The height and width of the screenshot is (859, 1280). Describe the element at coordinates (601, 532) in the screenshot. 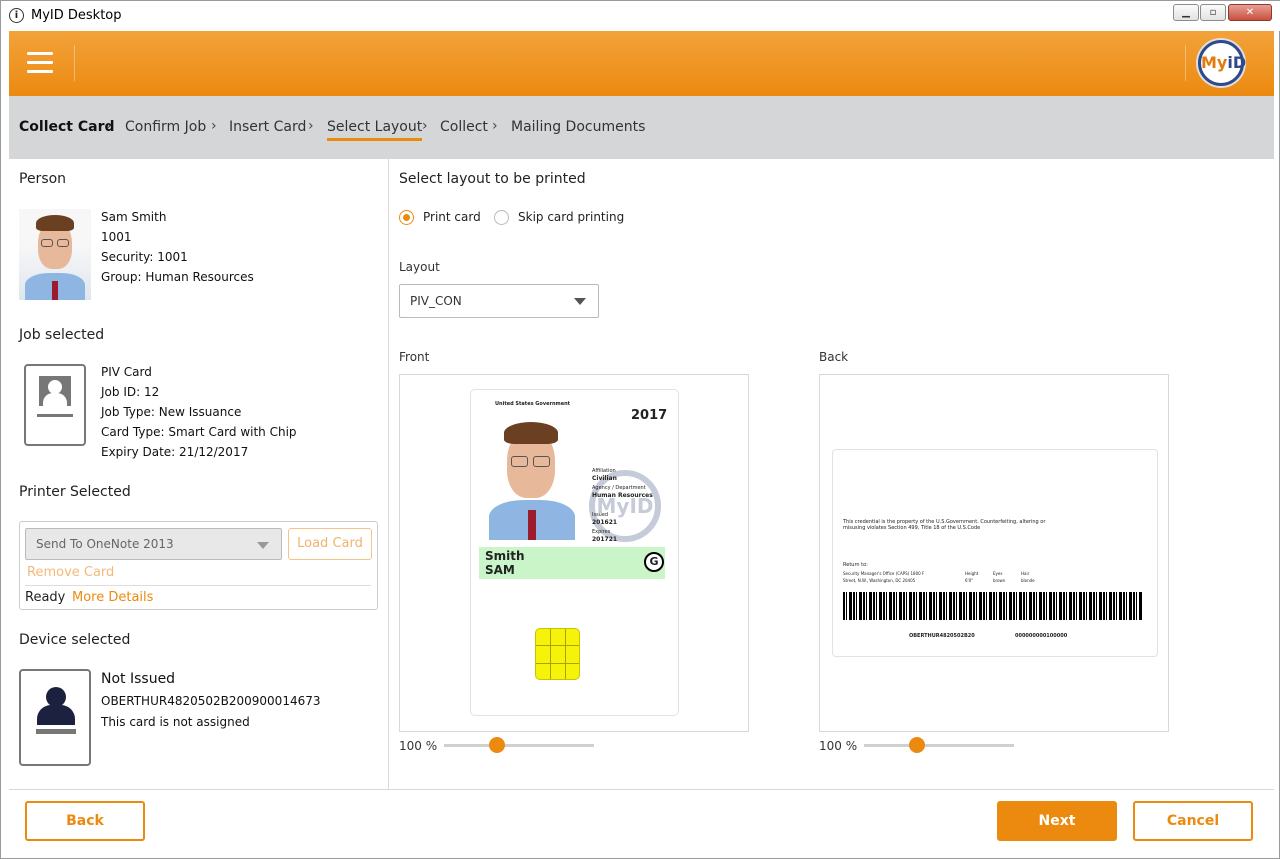

I see `expires-label: Expires` at that location.